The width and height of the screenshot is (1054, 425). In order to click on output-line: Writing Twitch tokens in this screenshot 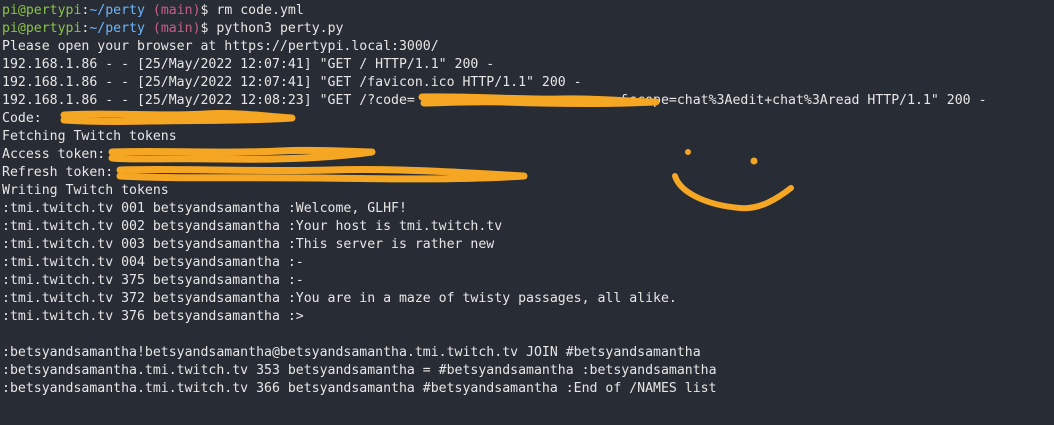, I will do `click(85, 190)`.